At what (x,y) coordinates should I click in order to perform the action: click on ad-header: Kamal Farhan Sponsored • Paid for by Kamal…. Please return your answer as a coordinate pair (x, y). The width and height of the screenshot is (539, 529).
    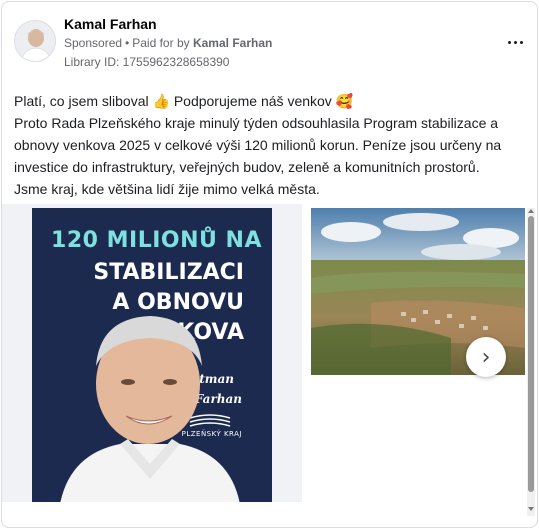
    Looking at the image, I should click on (271, 44).